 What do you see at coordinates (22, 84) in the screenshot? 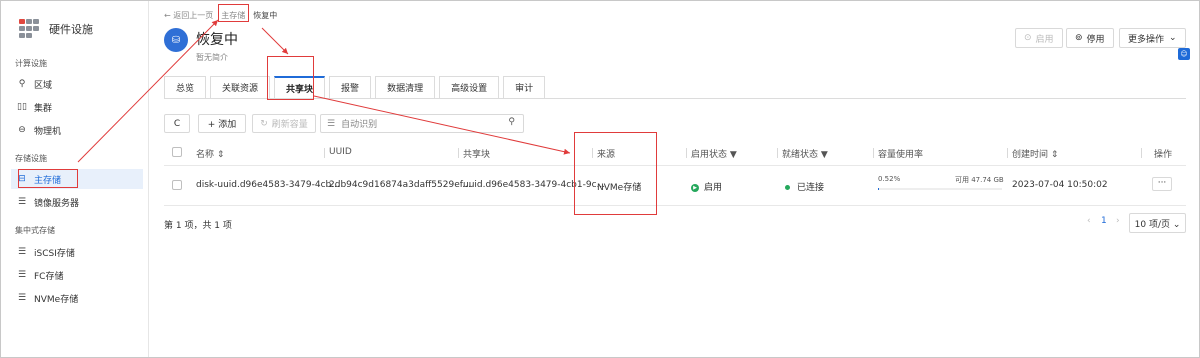
I see `location-icon: ⚲` at bounding box center [22, 84].